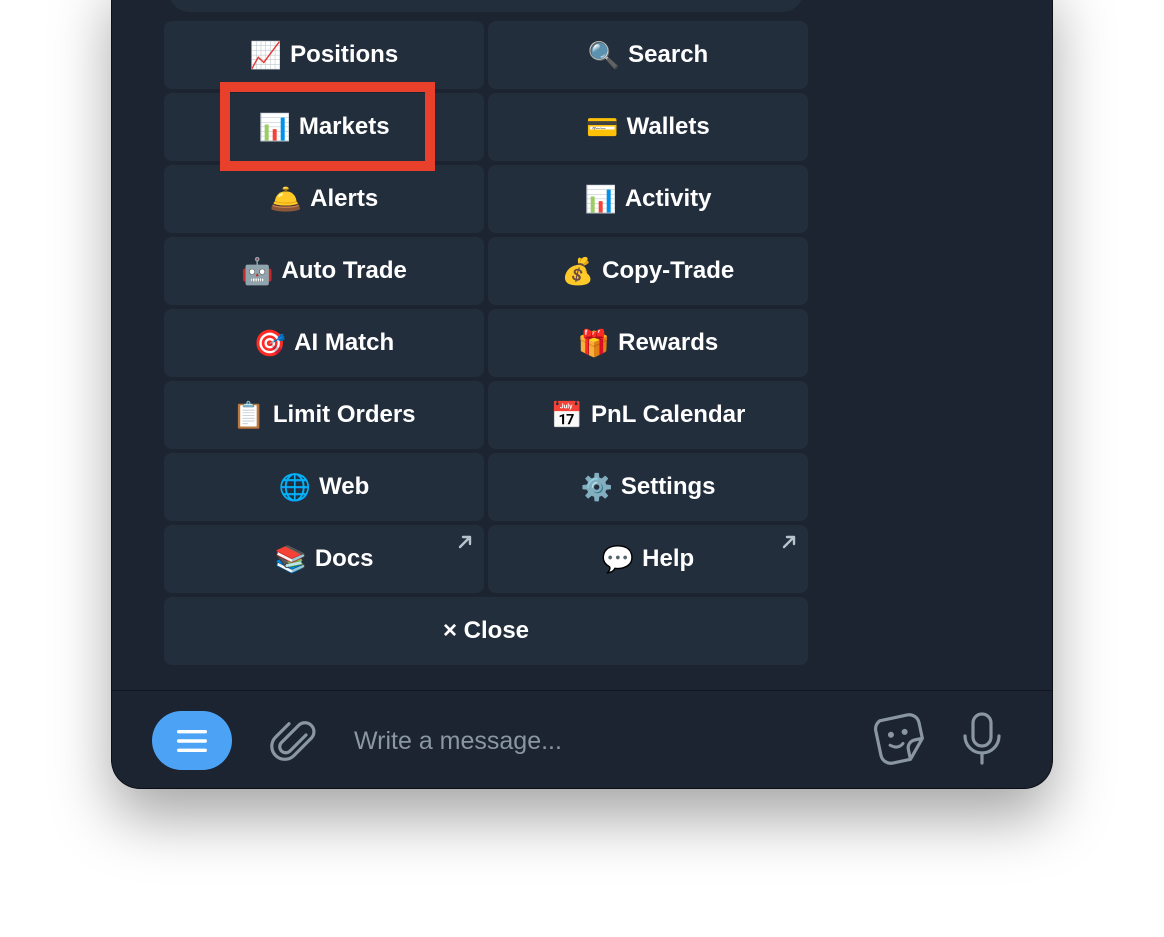  Describe the element at coordinates (344, 54) in the screenshot. I see `positions-label: Positions` at that location.